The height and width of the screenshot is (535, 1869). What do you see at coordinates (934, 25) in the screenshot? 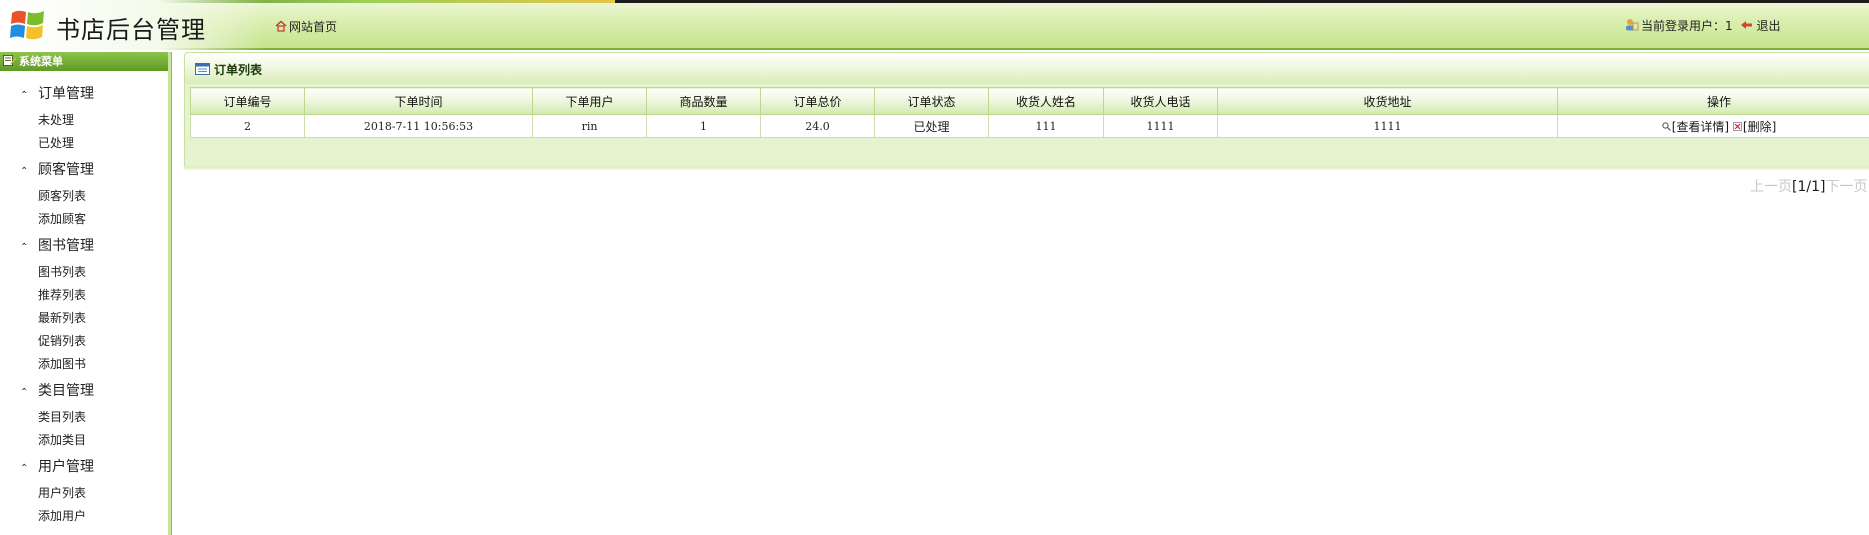
I see `top-header: 书店后台管理 网站首页 当前登录用户：1 退出` at bounding box center [934, 25].